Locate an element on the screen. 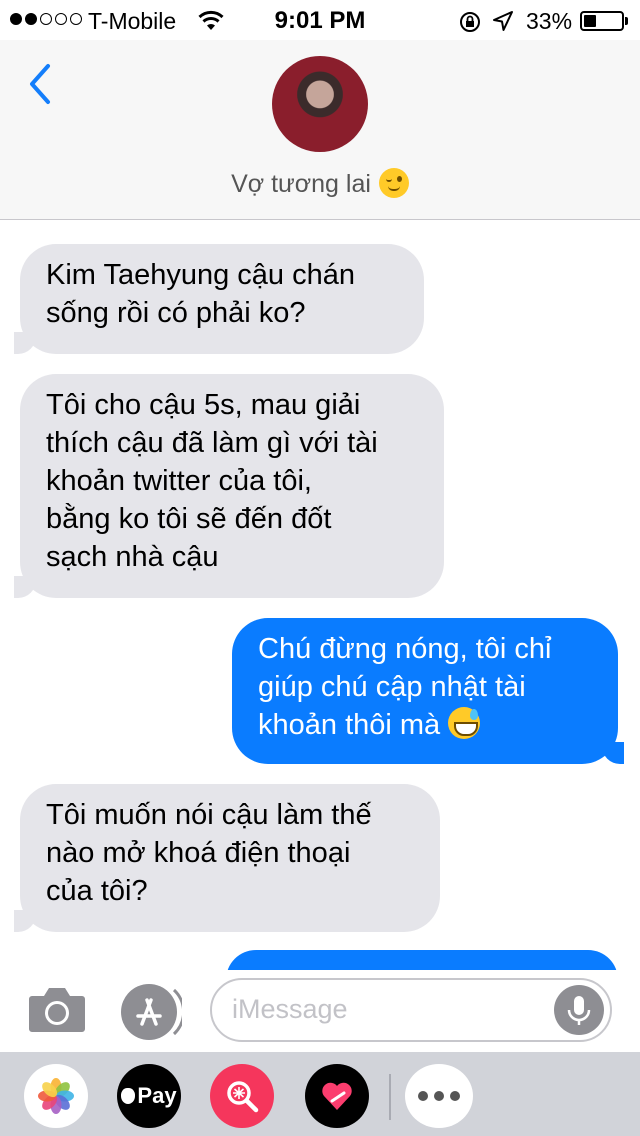  drawer-divider is located at coordinates (390, 1097).